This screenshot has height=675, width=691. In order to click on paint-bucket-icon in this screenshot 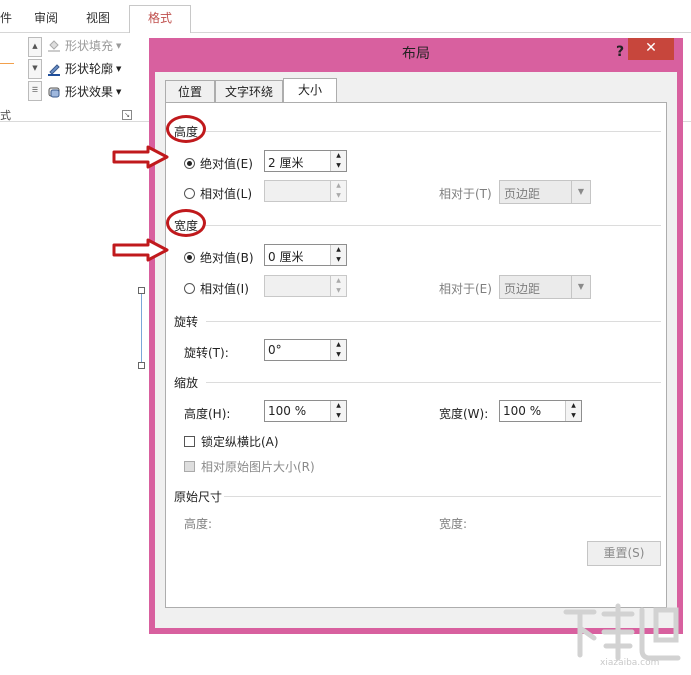, I will do `click(54, 46)`.